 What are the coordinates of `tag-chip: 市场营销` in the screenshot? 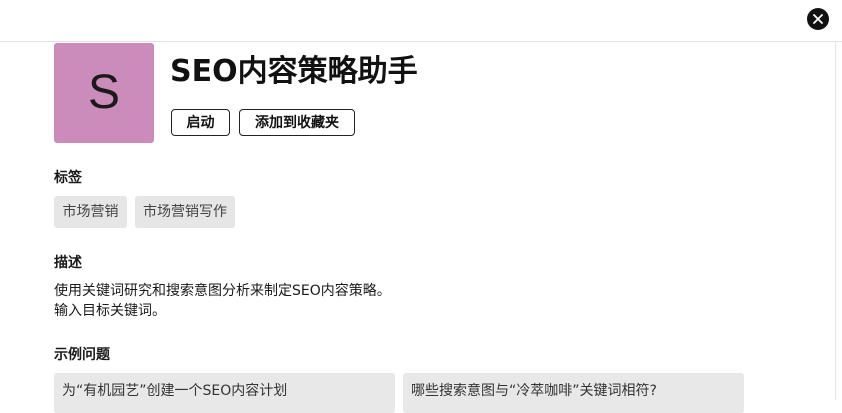 It's located at (90, 212).